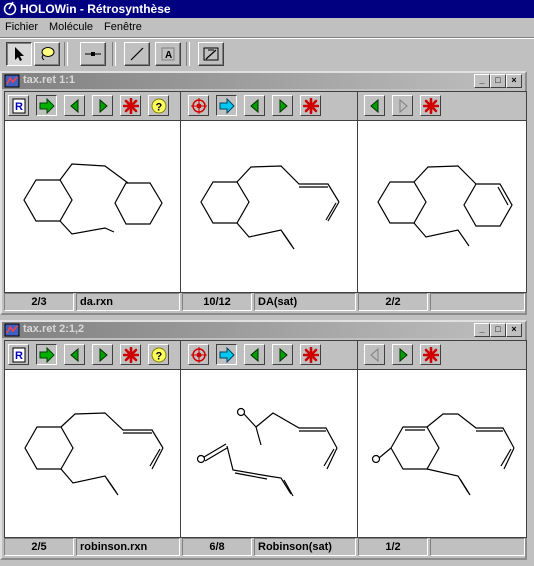  Describe the element at coordinates (393, 547) in the screenshot. I see `status-count-3: 1/2` at that location.